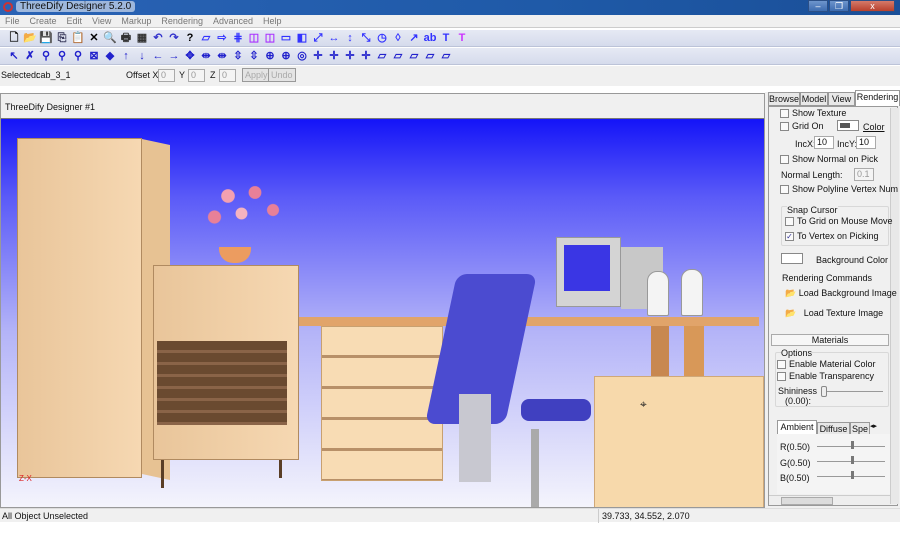 The width and height of the screenshot is (900, 549). I want to click on view-front-icon: ▱, so click(382, 56).